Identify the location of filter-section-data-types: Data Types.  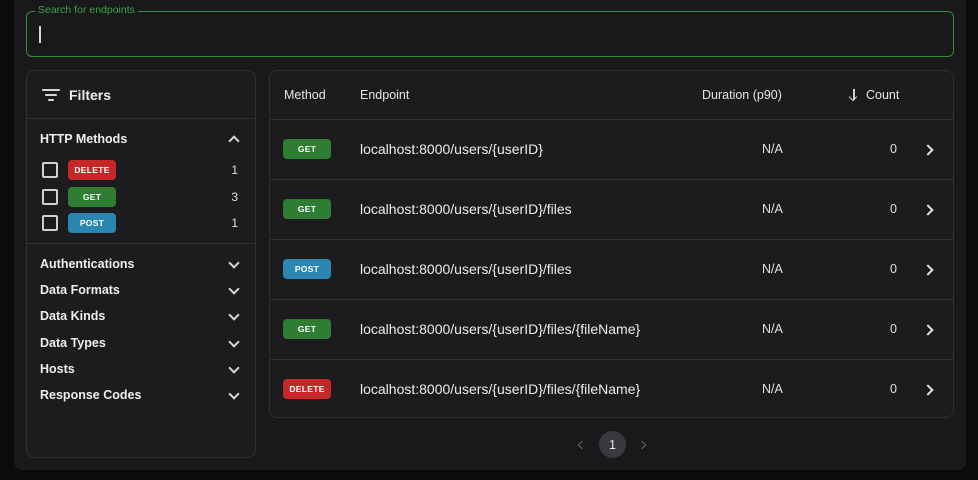
(141, 342).